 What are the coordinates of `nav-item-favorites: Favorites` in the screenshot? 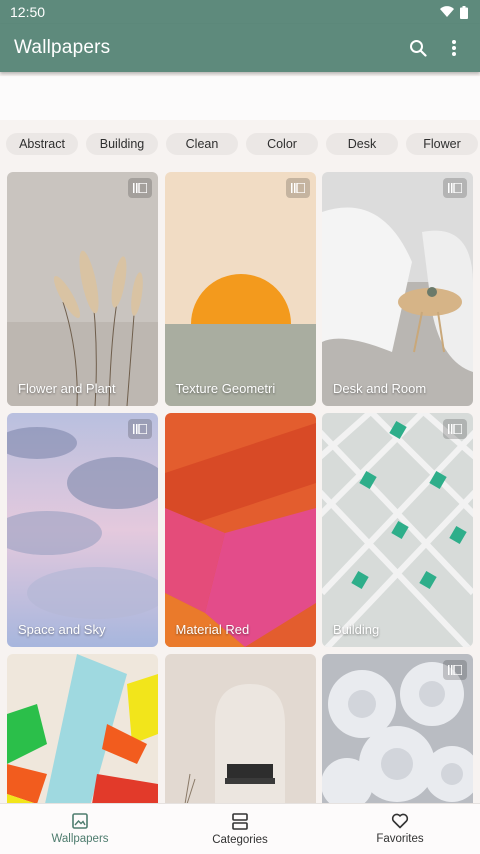 It's located at (400, 829).